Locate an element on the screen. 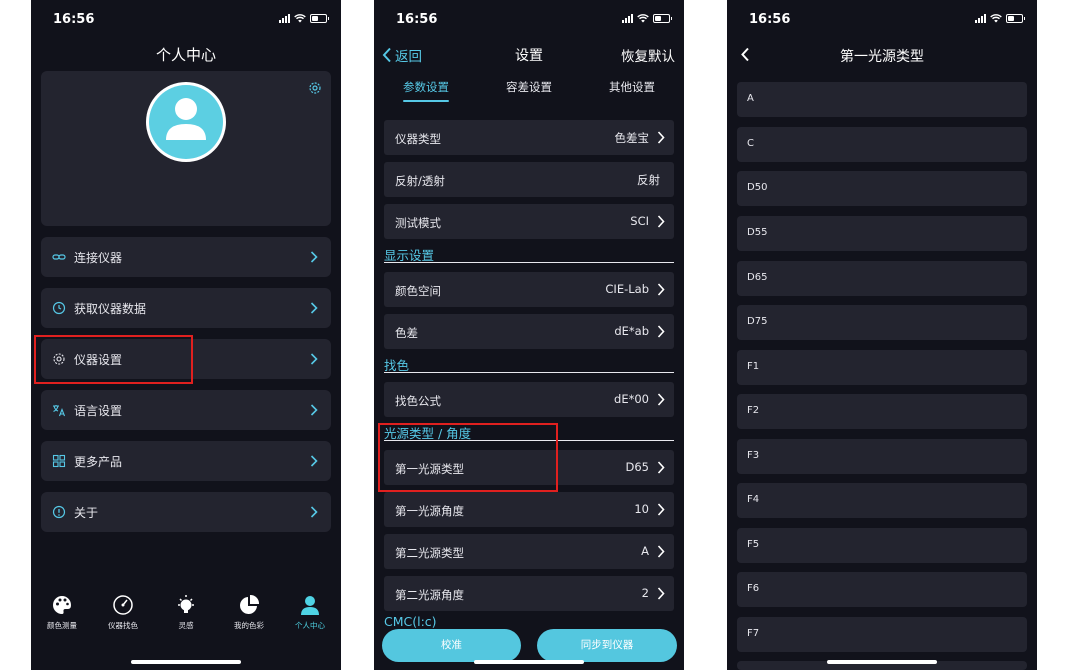 This screenshot has width=1080, height=670. option-label: A is located at coordinates (750, 98).